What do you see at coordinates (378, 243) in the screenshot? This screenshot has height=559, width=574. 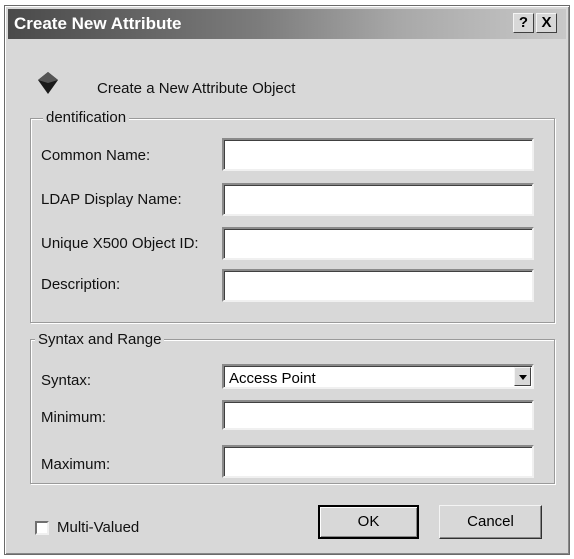 I see `object-id-input` at bounding box center [378, 243].